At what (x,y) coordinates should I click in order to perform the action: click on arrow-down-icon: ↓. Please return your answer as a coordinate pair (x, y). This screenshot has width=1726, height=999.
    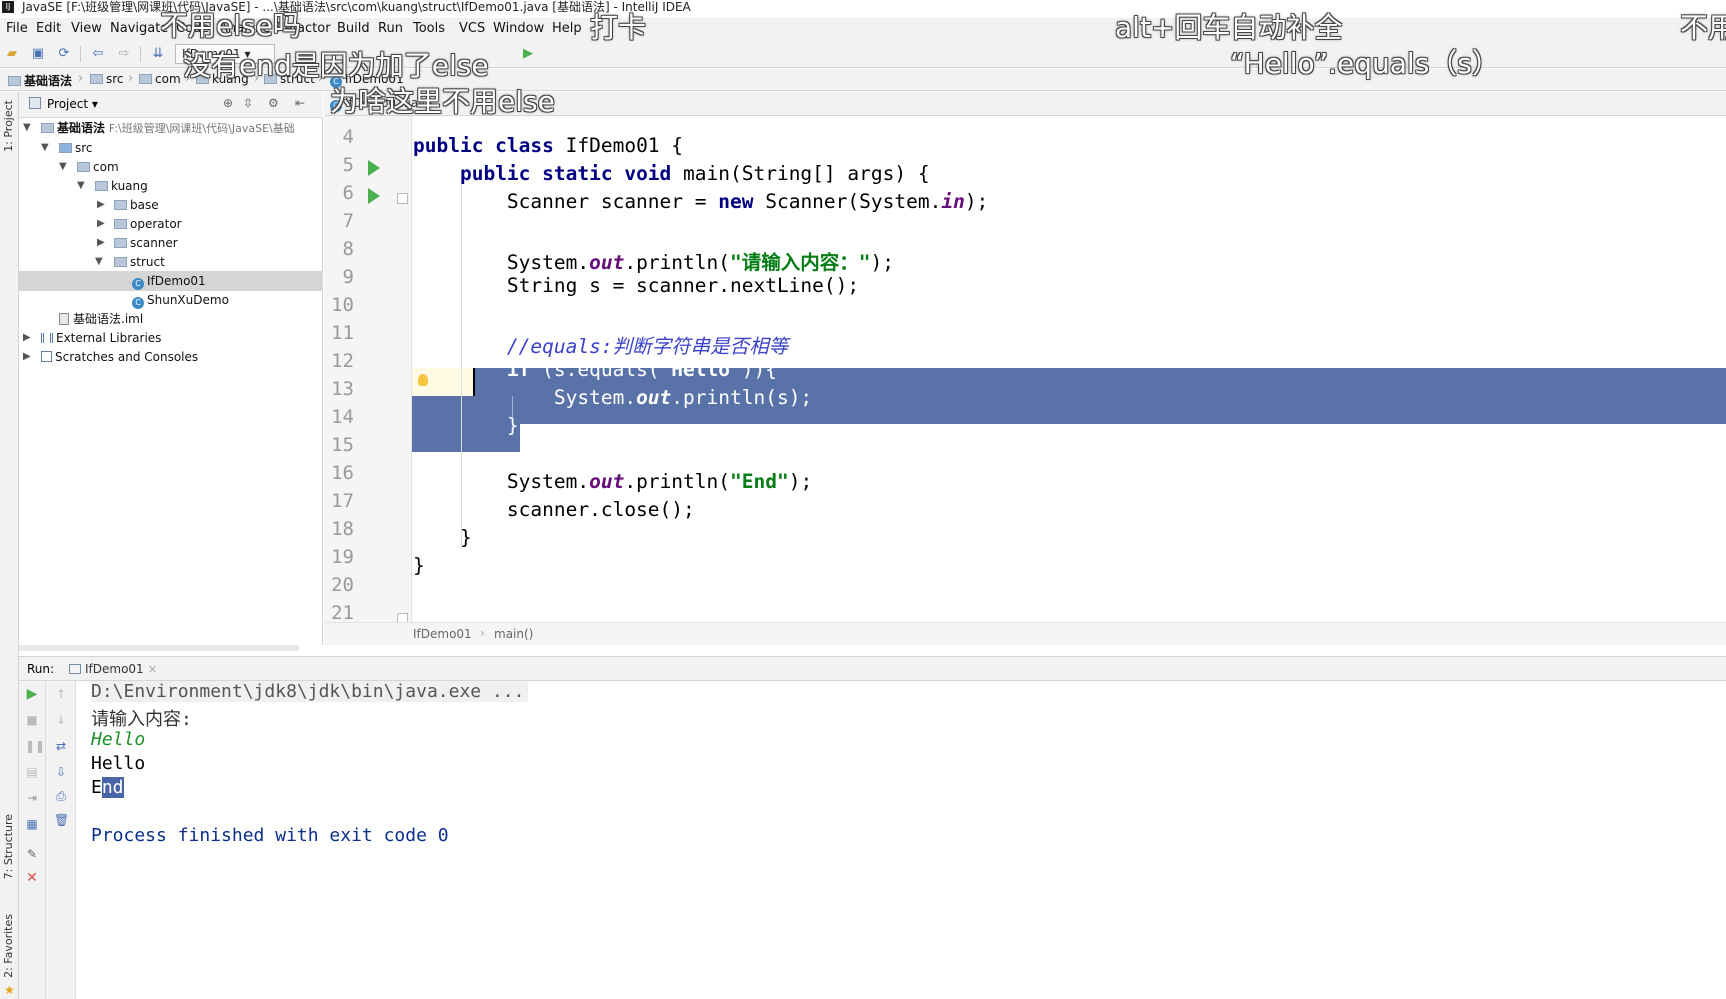
    Looking at the image, I should click on (61, 720).